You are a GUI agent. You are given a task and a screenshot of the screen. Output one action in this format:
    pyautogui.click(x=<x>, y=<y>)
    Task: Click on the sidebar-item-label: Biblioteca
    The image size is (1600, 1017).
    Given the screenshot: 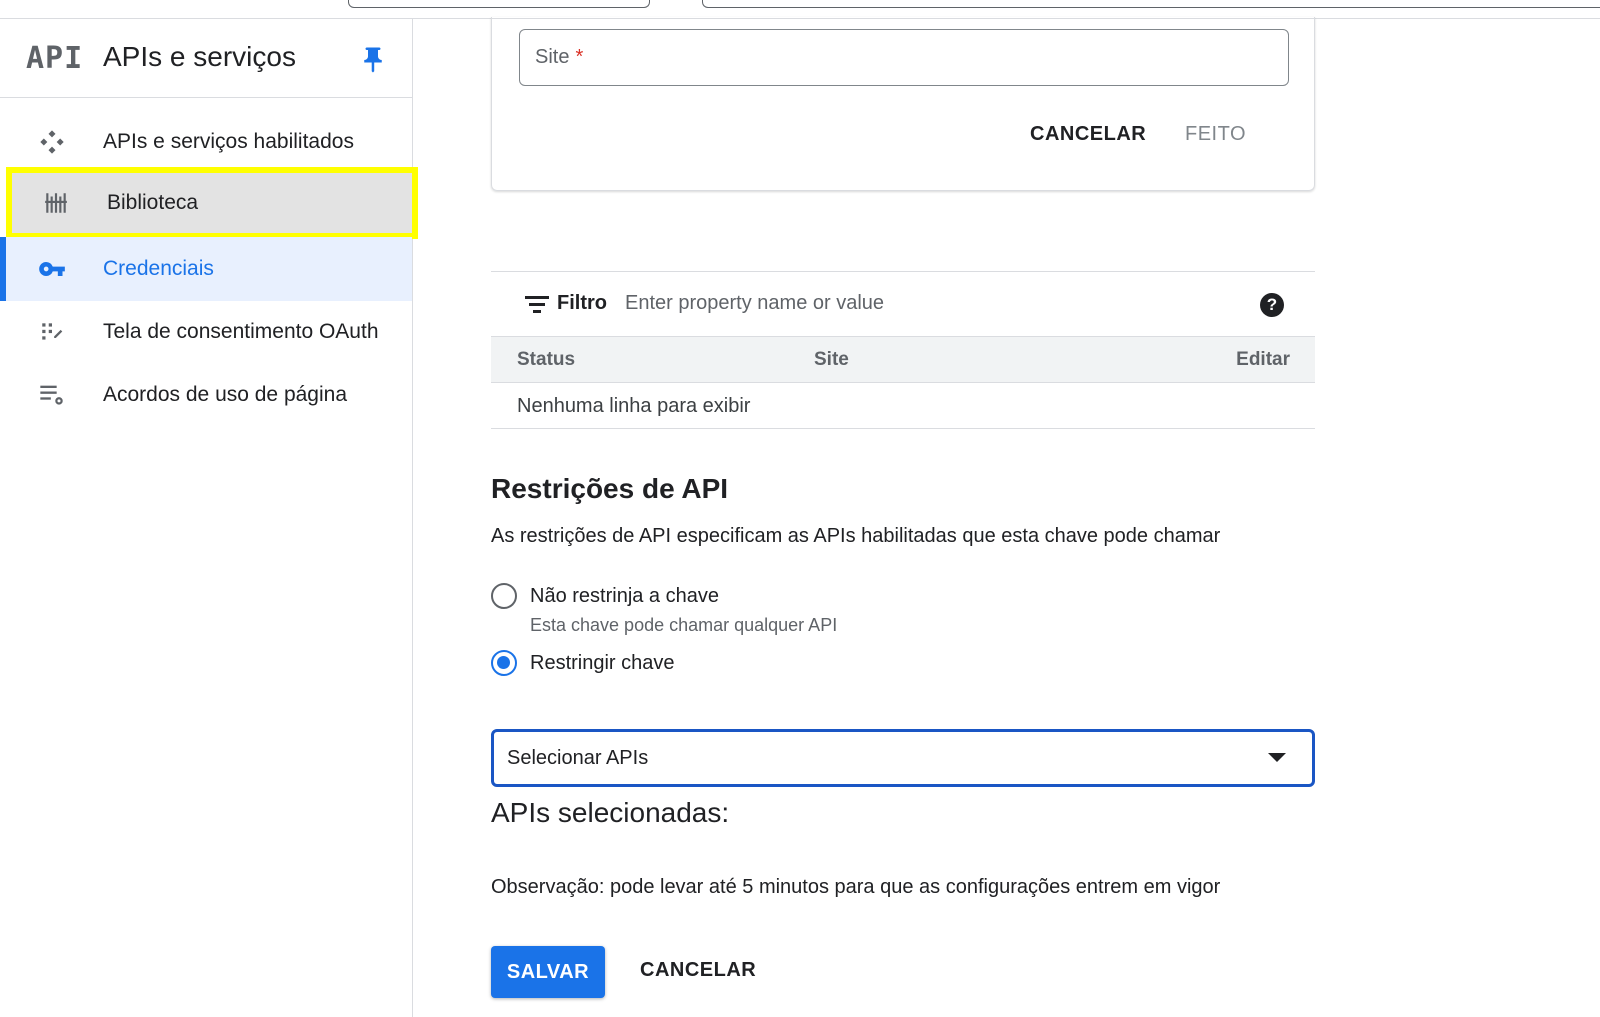 What is the action you would take?
    pyautogui.click(x=153, y=202)
    